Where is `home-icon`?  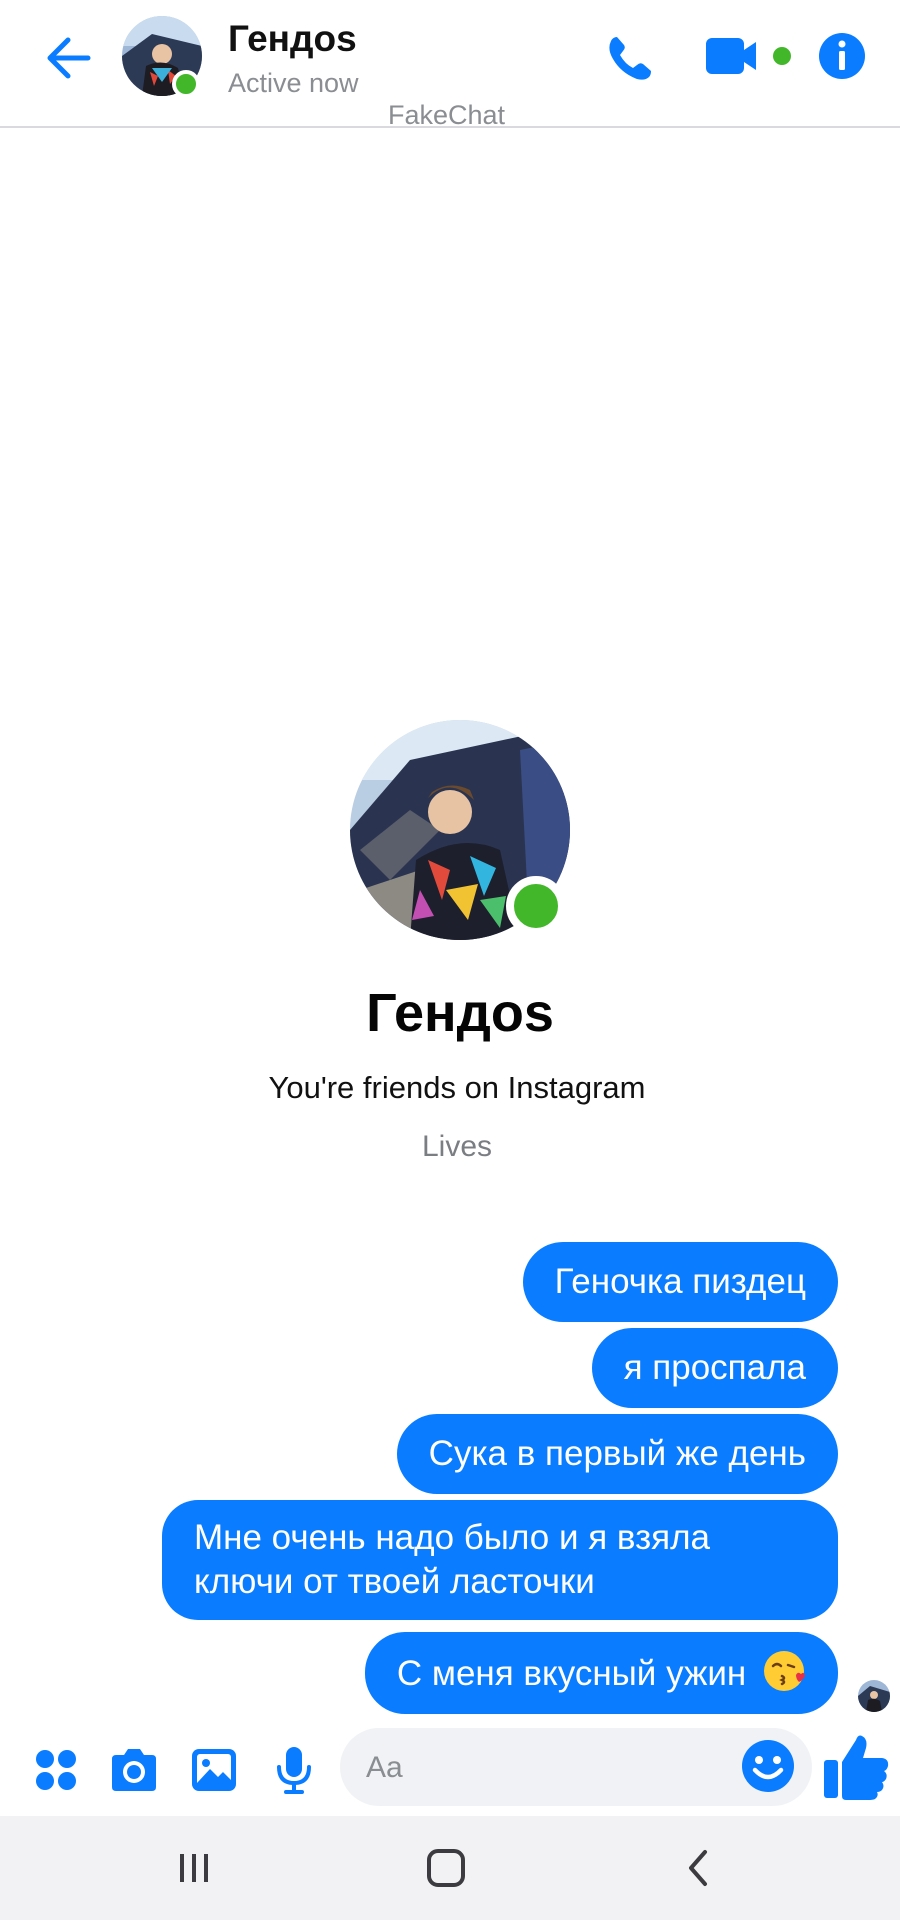
home-icon is located at coordinates (446, 1868).